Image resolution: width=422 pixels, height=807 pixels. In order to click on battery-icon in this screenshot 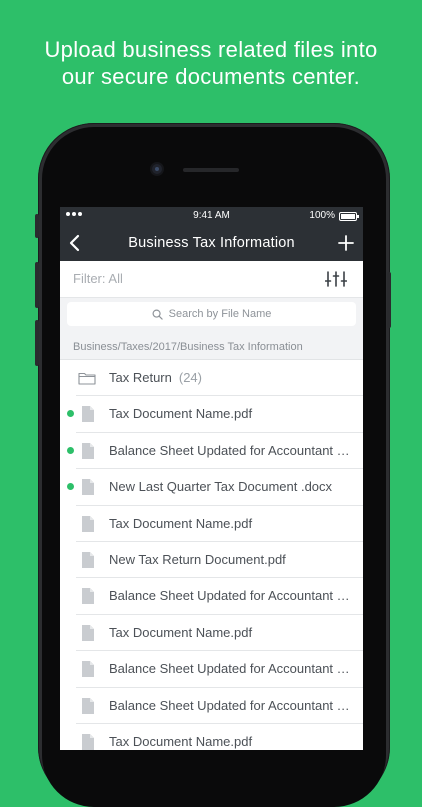, I will do `click(349, 216)`.